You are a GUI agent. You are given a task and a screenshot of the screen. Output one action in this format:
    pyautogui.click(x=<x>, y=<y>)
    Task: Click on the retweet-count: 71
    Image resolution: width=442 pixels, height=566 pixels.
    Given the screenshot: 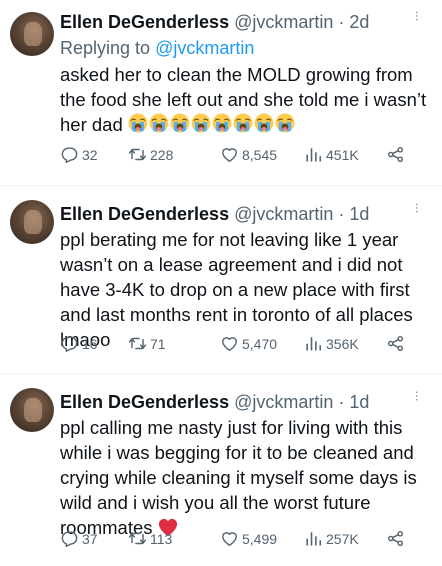 What is the action you would take?
    pyautogui.click(x=158, y=343)
    